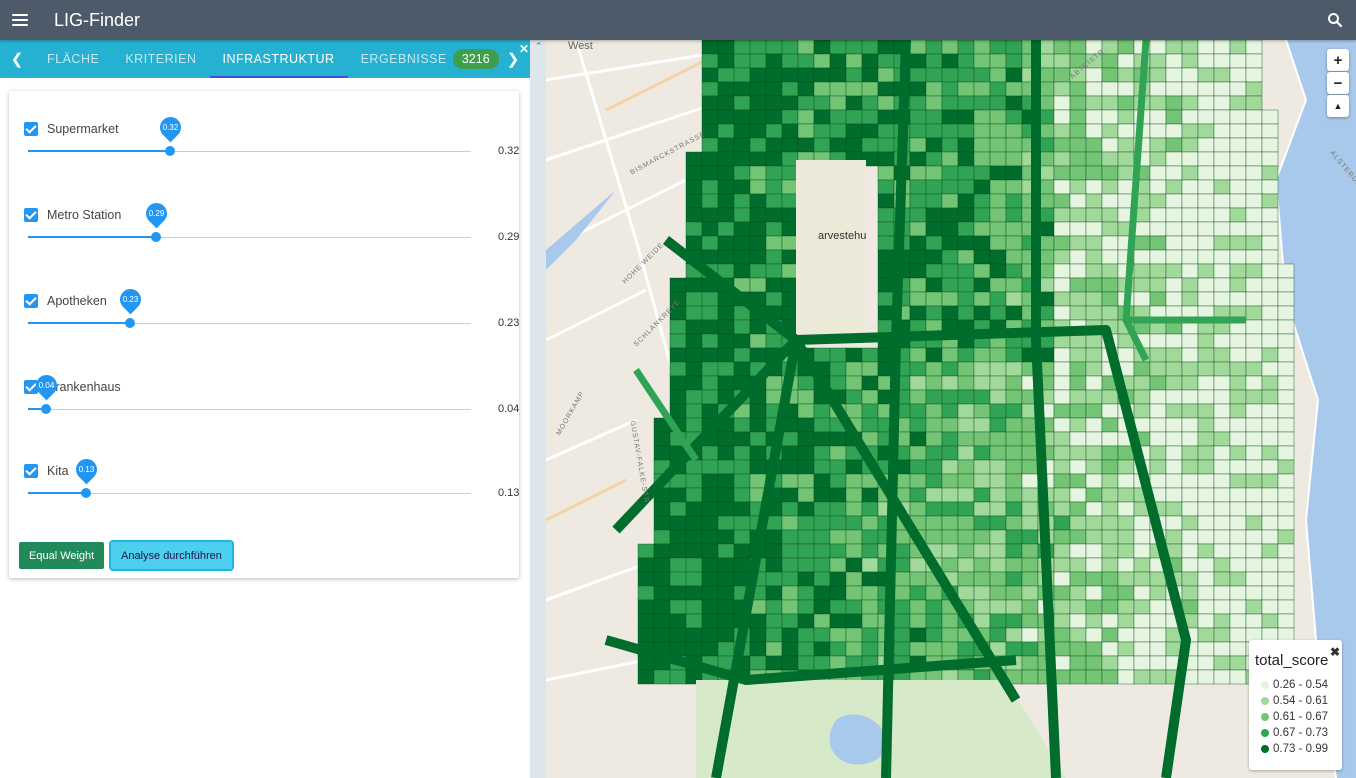 The image size is (1356, 778). I want to click on slider-thumb, so click(130, 323).